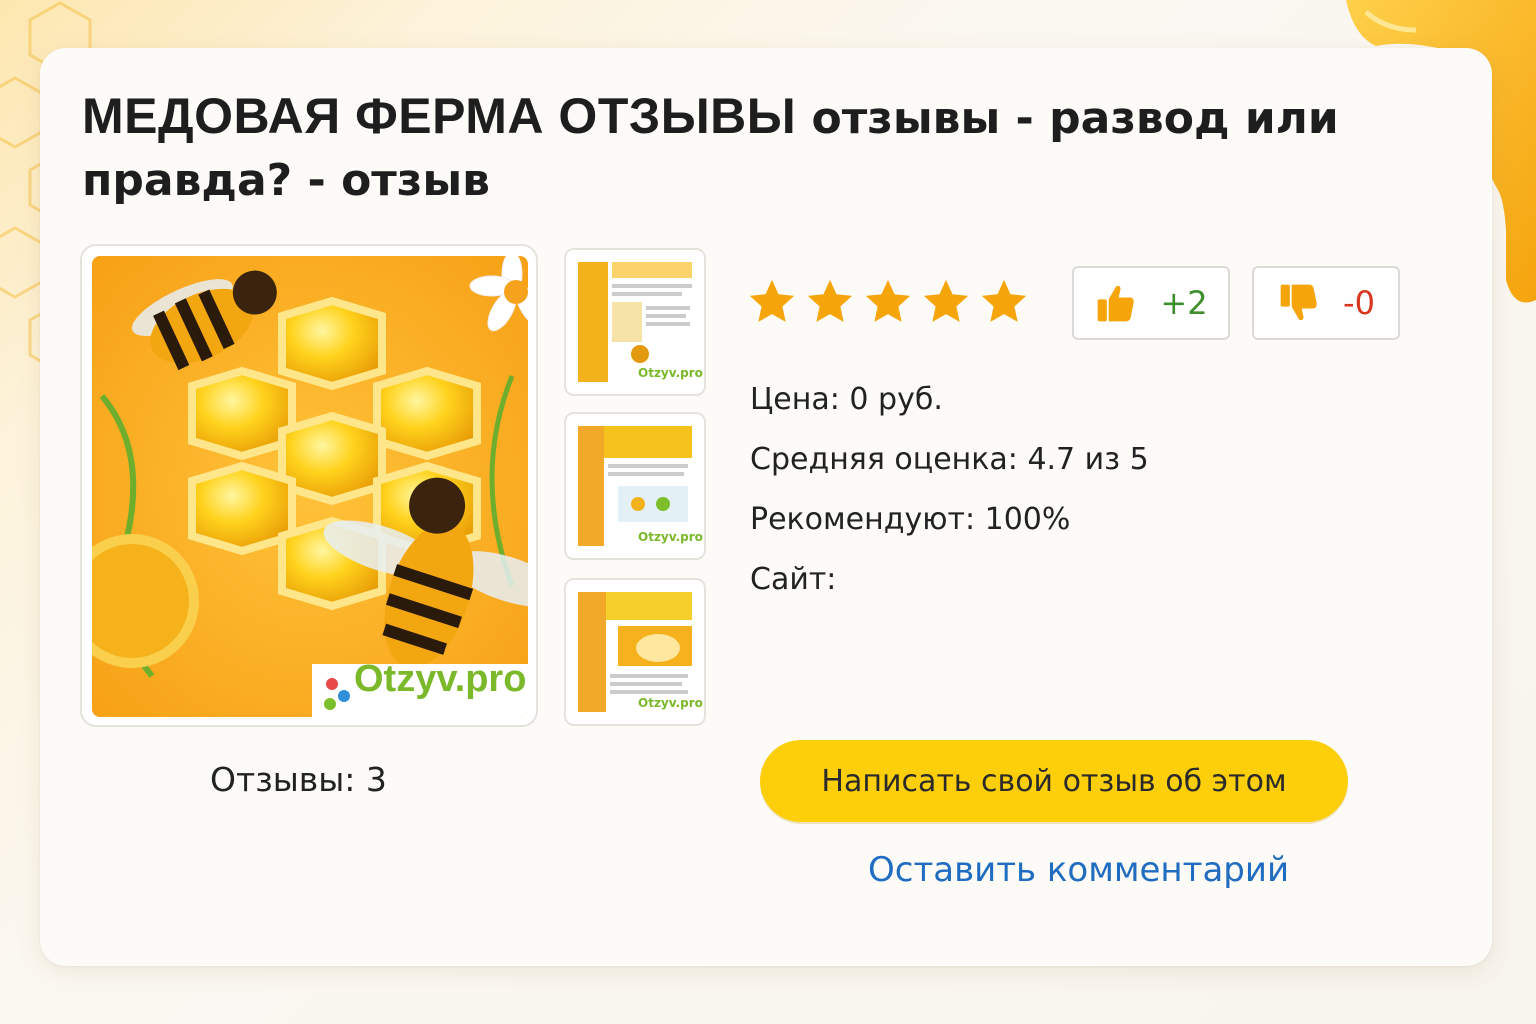 The image size is (1536, 1024). I want to click on price-label: Цена:, so click(795, 399).